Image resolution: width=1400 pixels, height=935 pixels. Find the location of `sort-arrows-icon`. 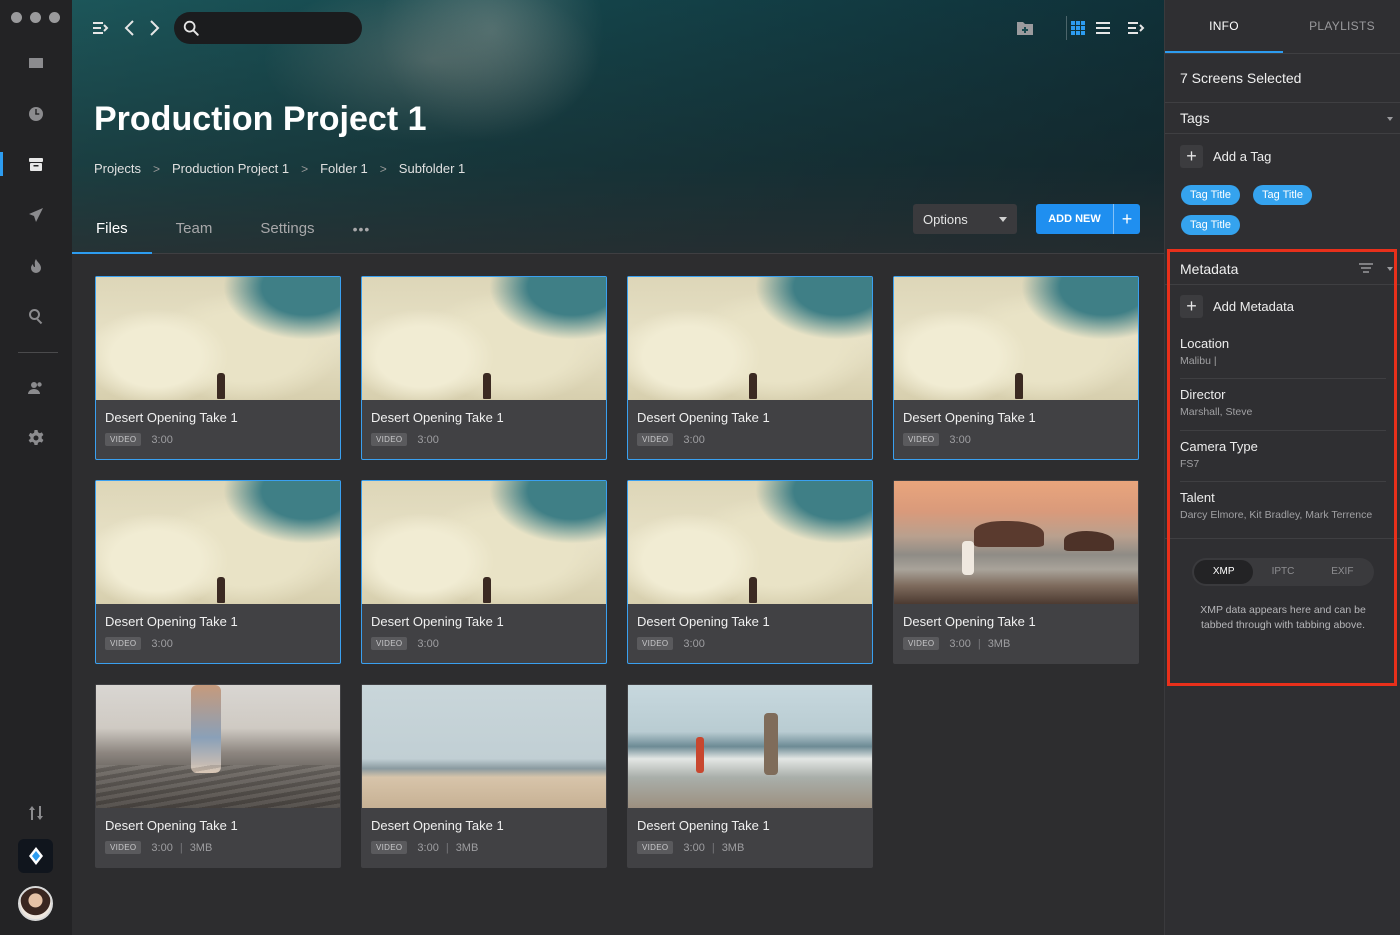

sort-arrows-icon is located at coordinates (36, 813).